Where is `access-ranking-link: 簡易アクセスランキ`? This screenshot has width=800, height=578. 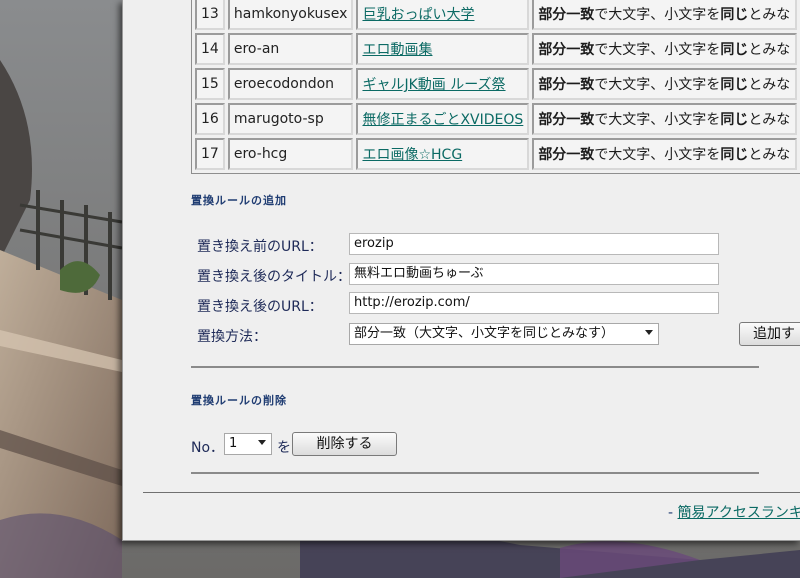 access-ranking-link: 簡易アクセスランキ is located at coordinates (739, 513).